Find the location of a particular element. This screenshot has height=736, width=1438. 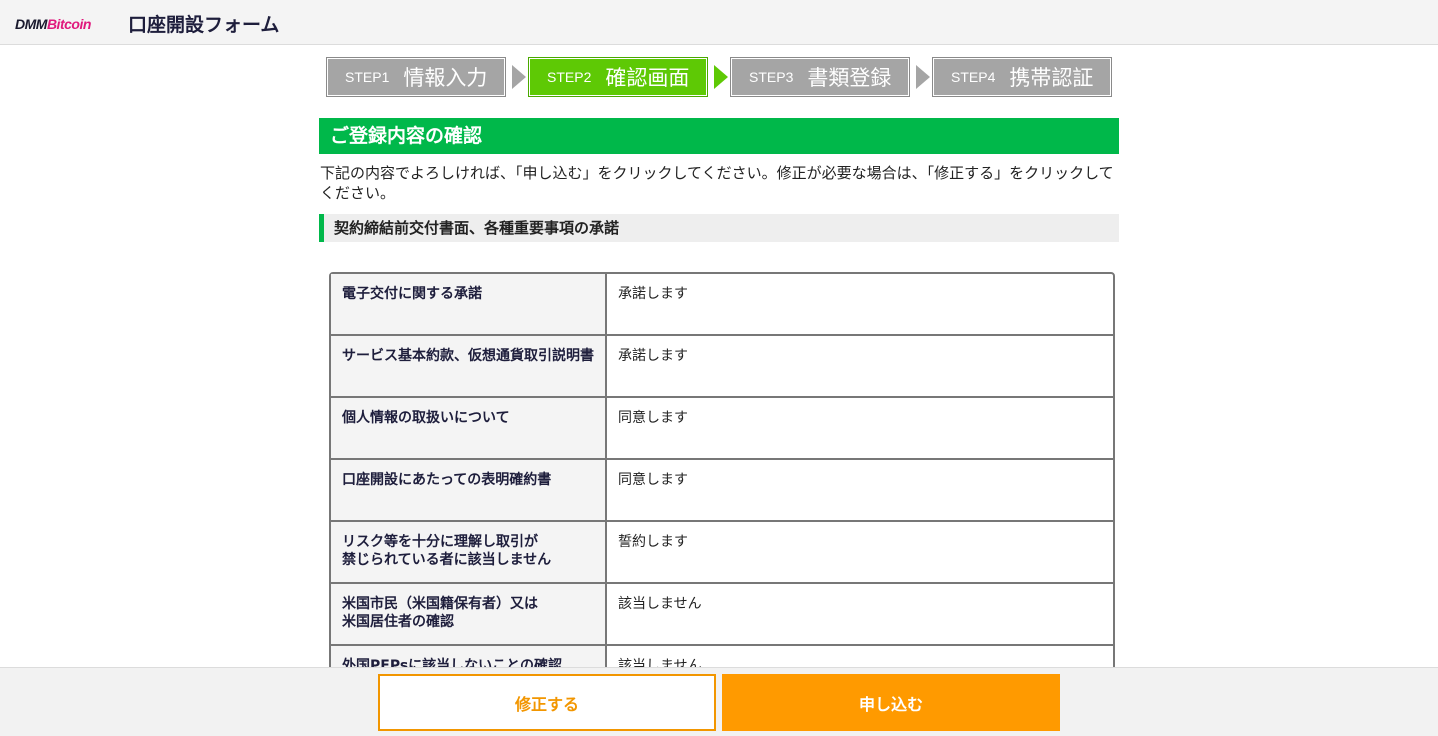

dmm-bitcoin-logo: DMMBitcoin is located at coordinates (53, 24).